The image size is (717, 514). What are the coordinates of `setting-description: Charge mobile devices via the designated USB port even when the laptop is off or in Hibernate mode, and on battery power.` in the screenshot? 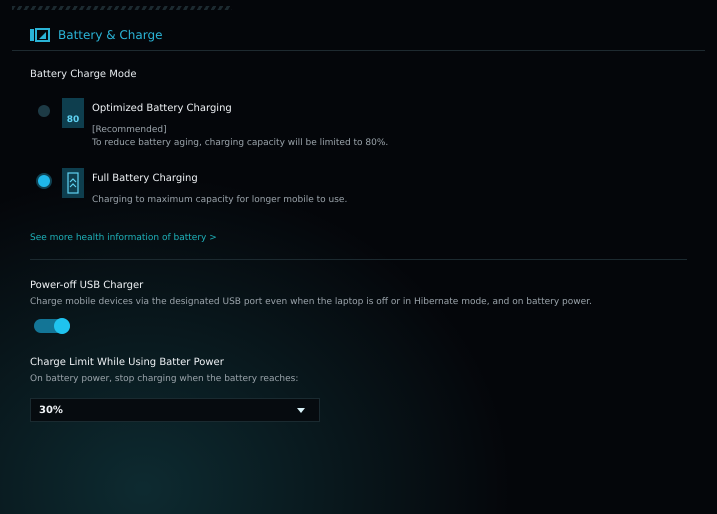 It's located at (311, 302).